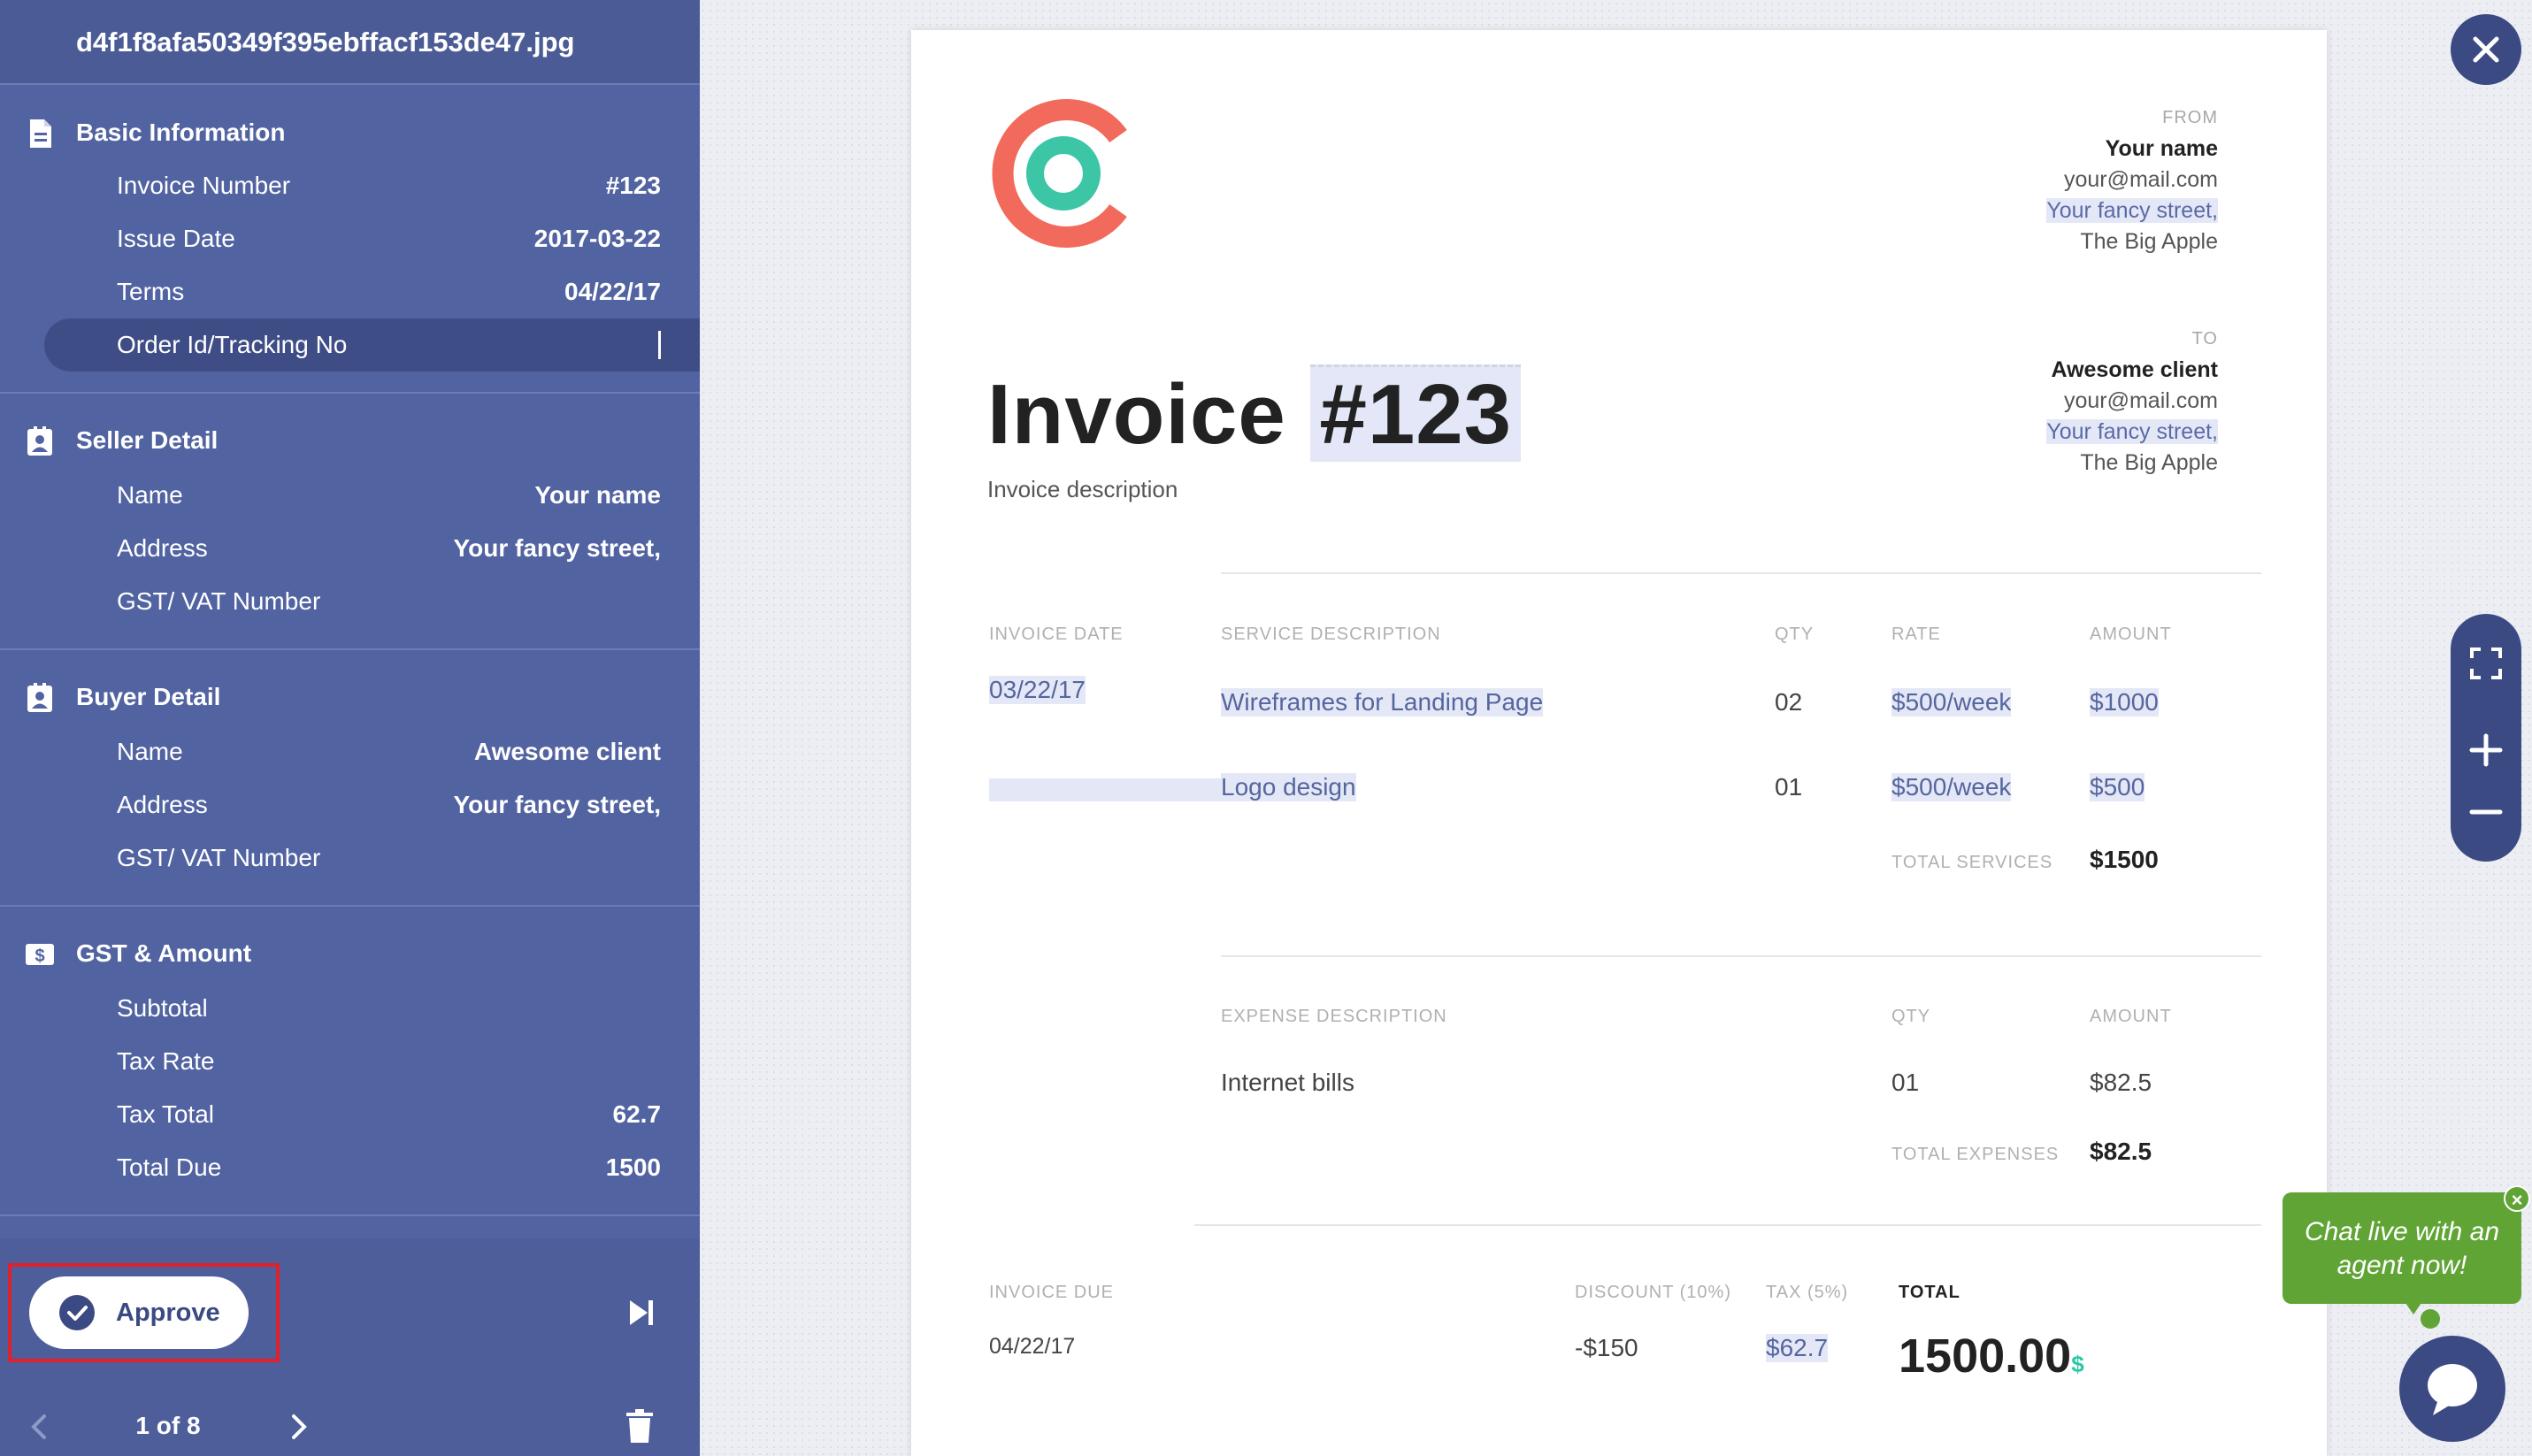 Image resolution: width=2532 pixels, height=1456 pixels. Describe the element at coordinates (2132, 210) in the screenshot. I see `from-street: Your fancy street,` at that location.